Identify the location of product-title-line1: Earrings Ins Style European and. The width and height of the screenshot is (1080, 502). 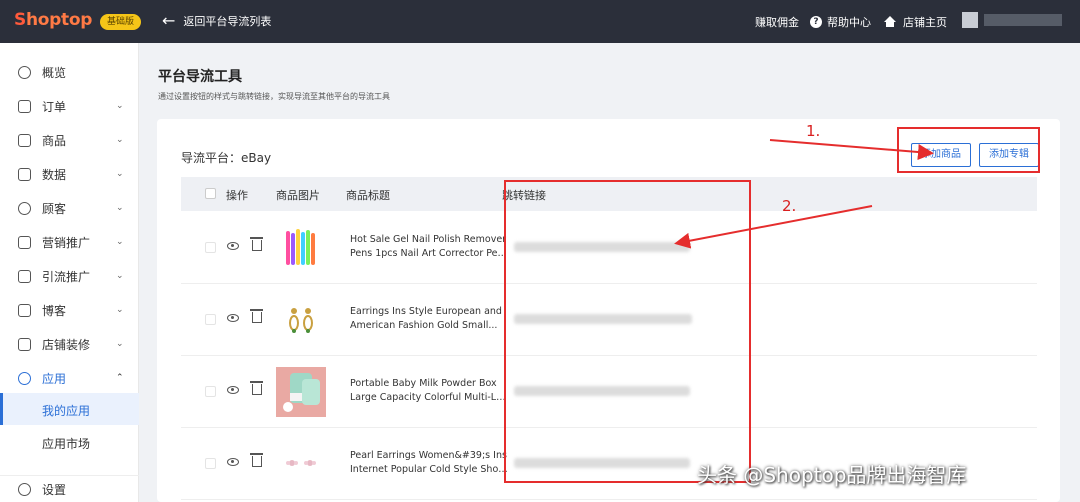
(426, 311).